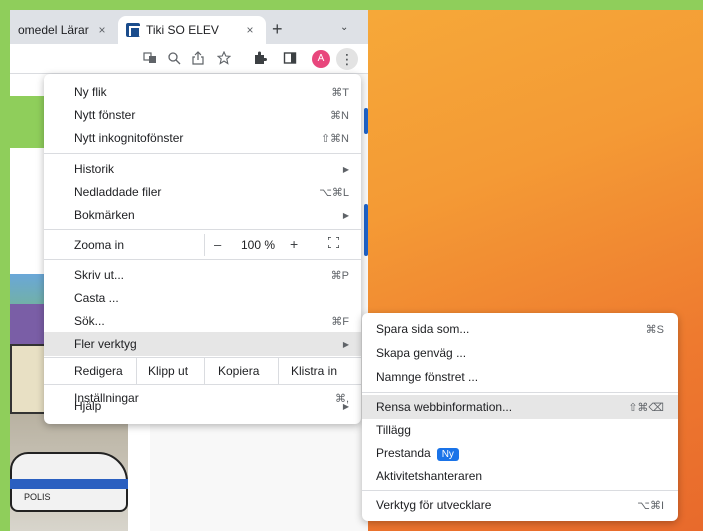  I want to click on submenu-item-label: Verktyg för utvecklare, so click(434, 505).